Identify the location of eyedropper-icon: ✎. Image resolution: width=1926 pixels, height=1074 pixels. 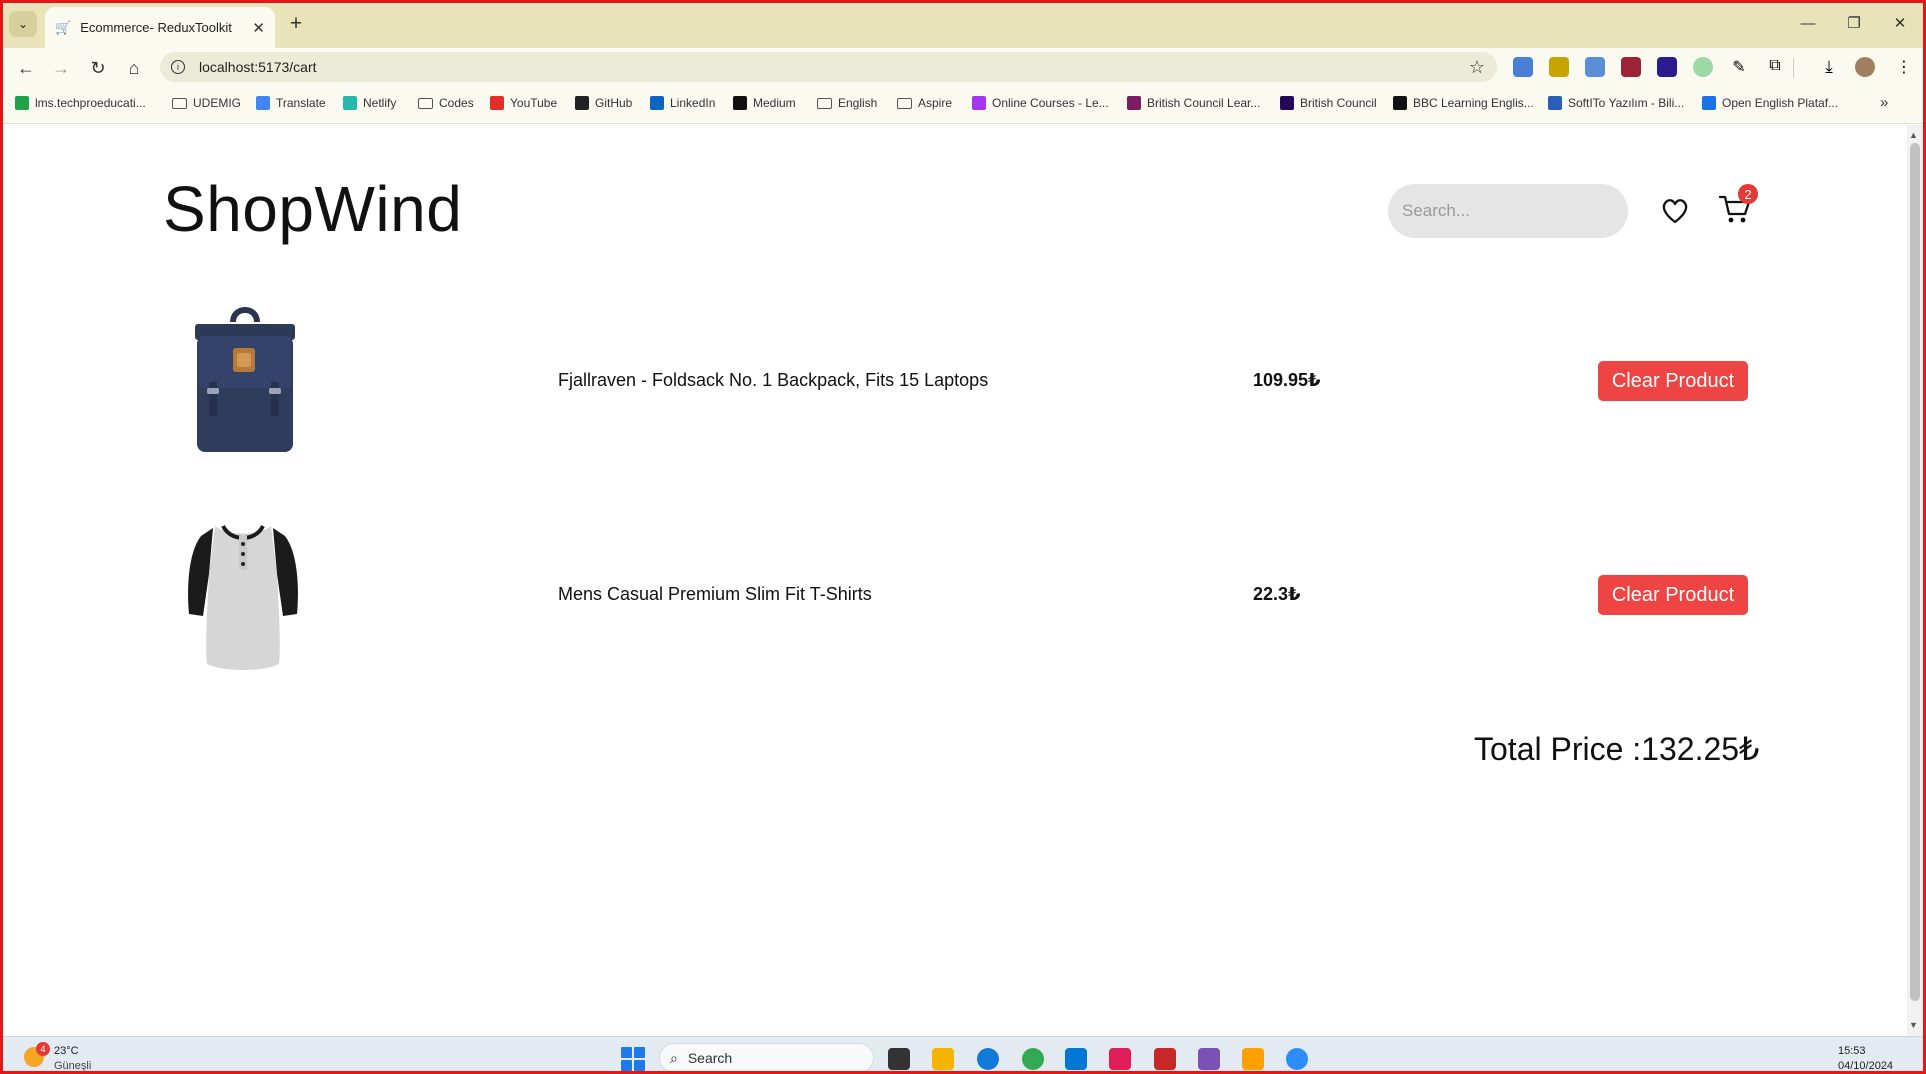
(1739, 67).